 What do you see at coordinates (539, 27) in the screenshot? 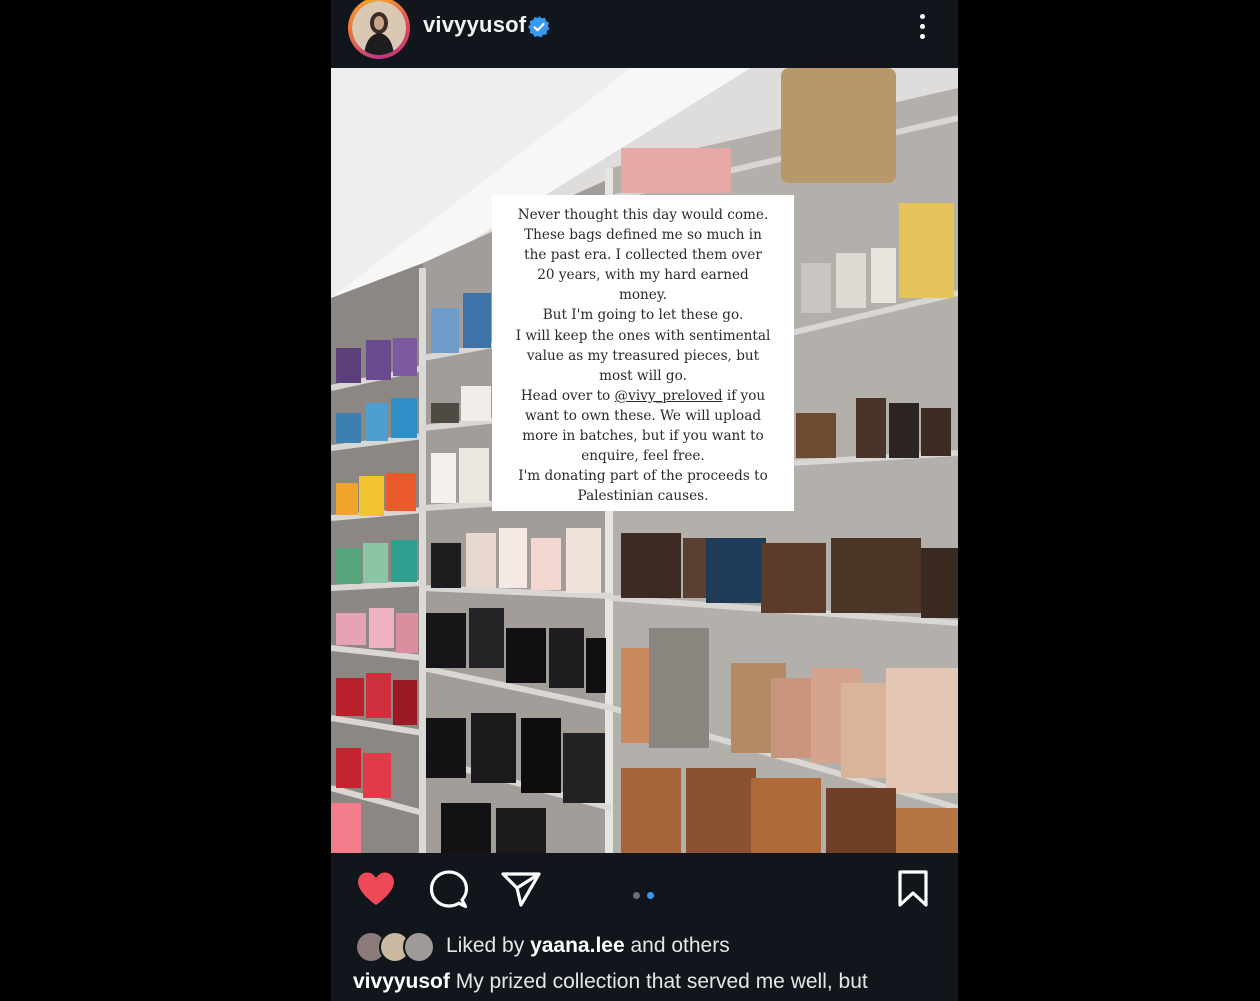
I see `verified-badge-icon` at bounding box center [539, 27].